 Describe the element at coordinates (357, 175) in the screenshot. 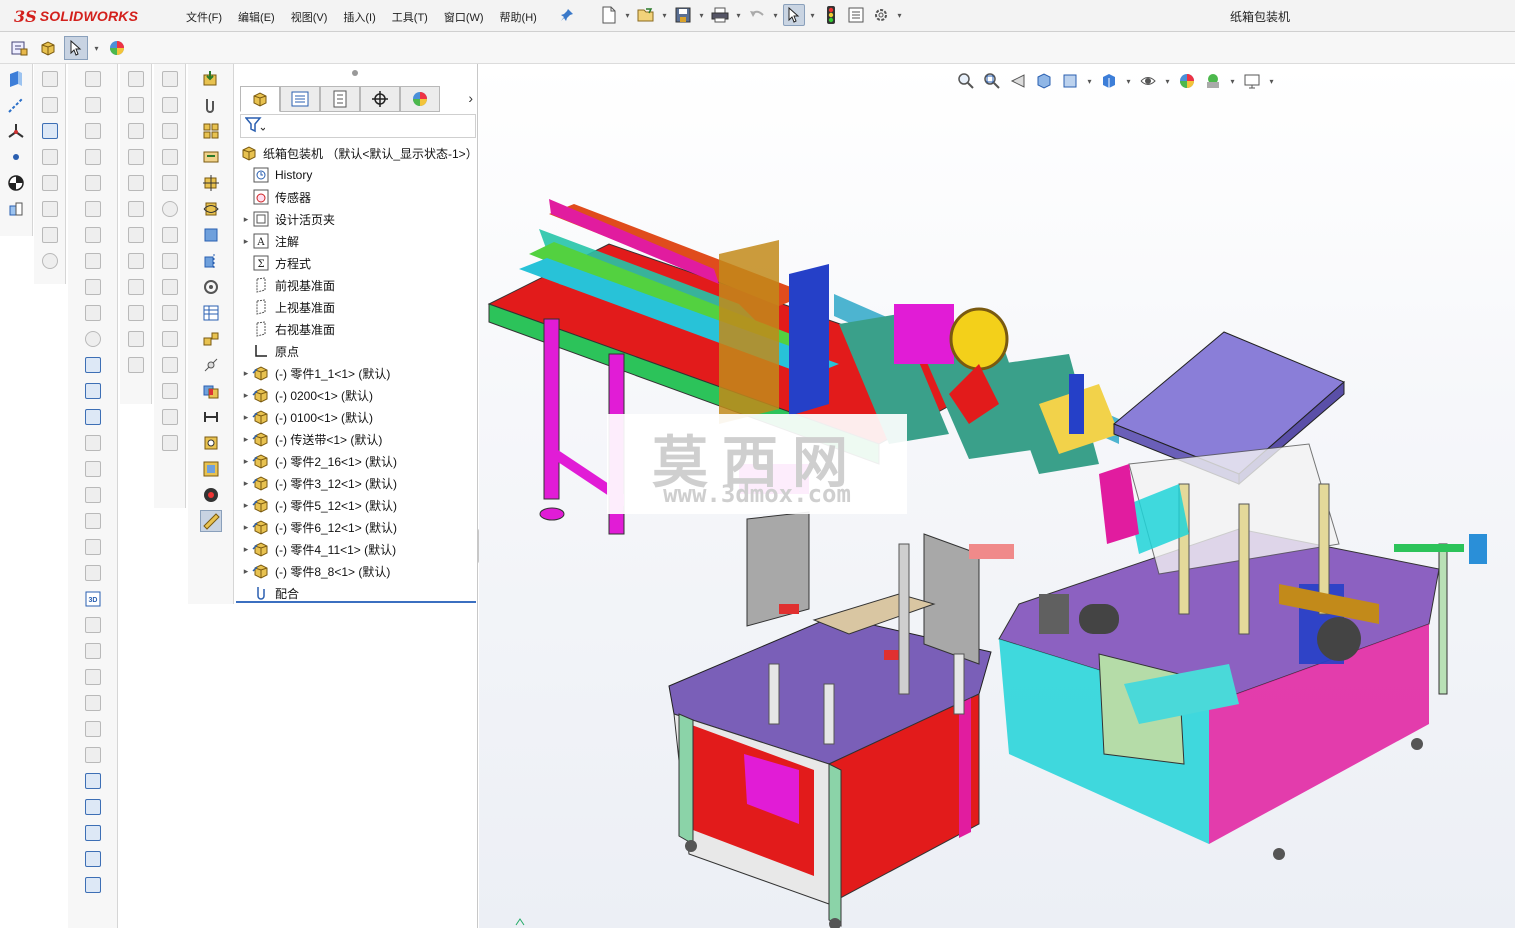

I see `tree-item: History` at that location.